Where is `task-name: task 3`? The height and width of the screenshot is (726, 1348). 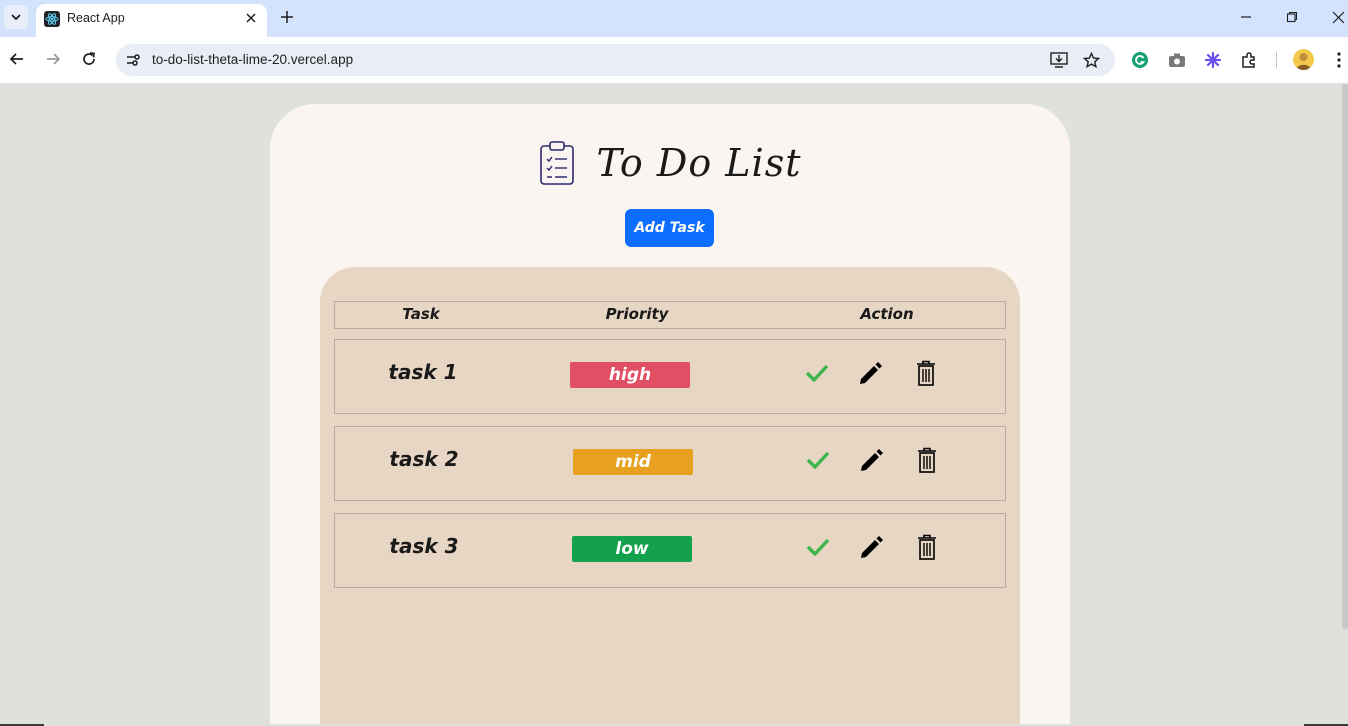
task-name: task 3 is located at coordinates (424, 546).